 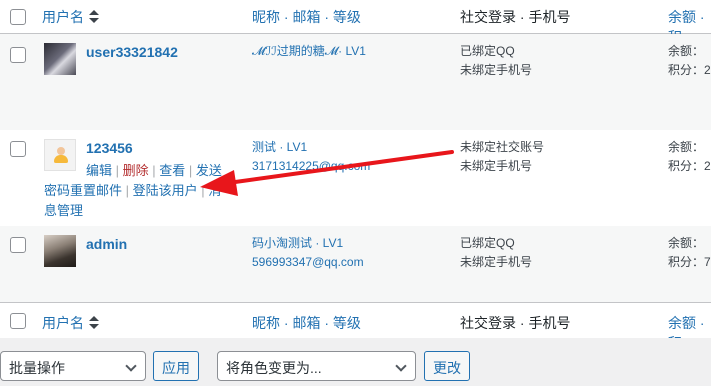 What do you see at coordinates (176, 366) in the screenshot?
I see `apply-button: 应用` at bounding box center [176, 366].